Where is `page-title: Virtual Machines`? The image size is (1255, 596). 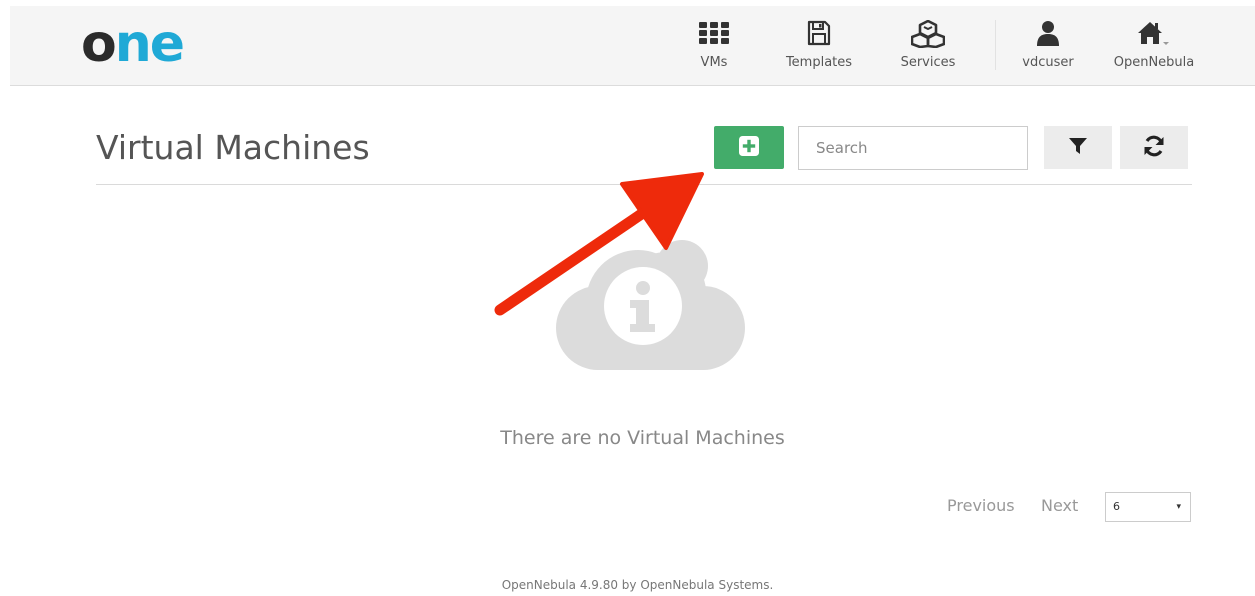
page-title: Virtual Machines is located at coordinates (233, 147).